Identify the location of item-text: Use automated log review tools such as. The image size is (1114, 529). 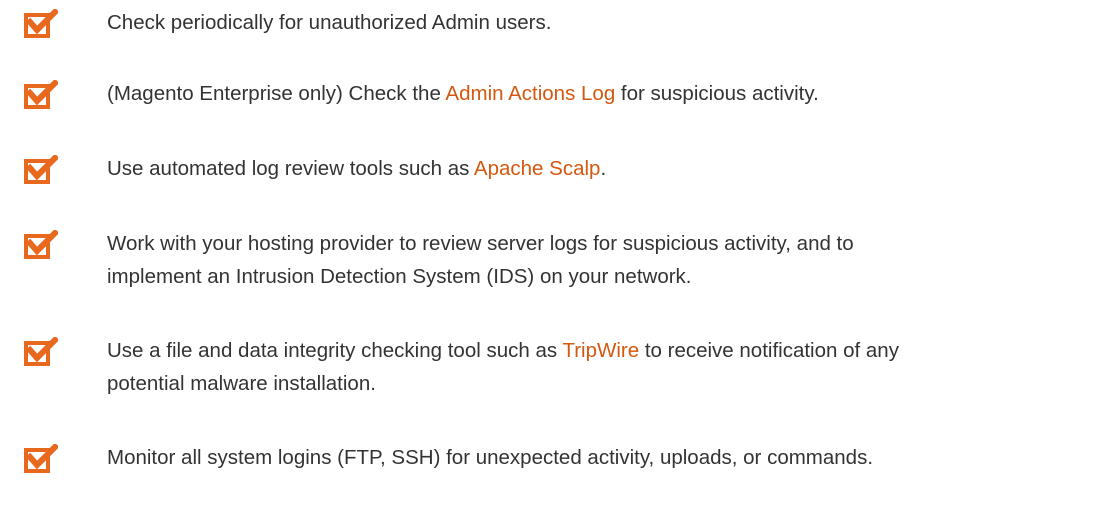
(290, 168).